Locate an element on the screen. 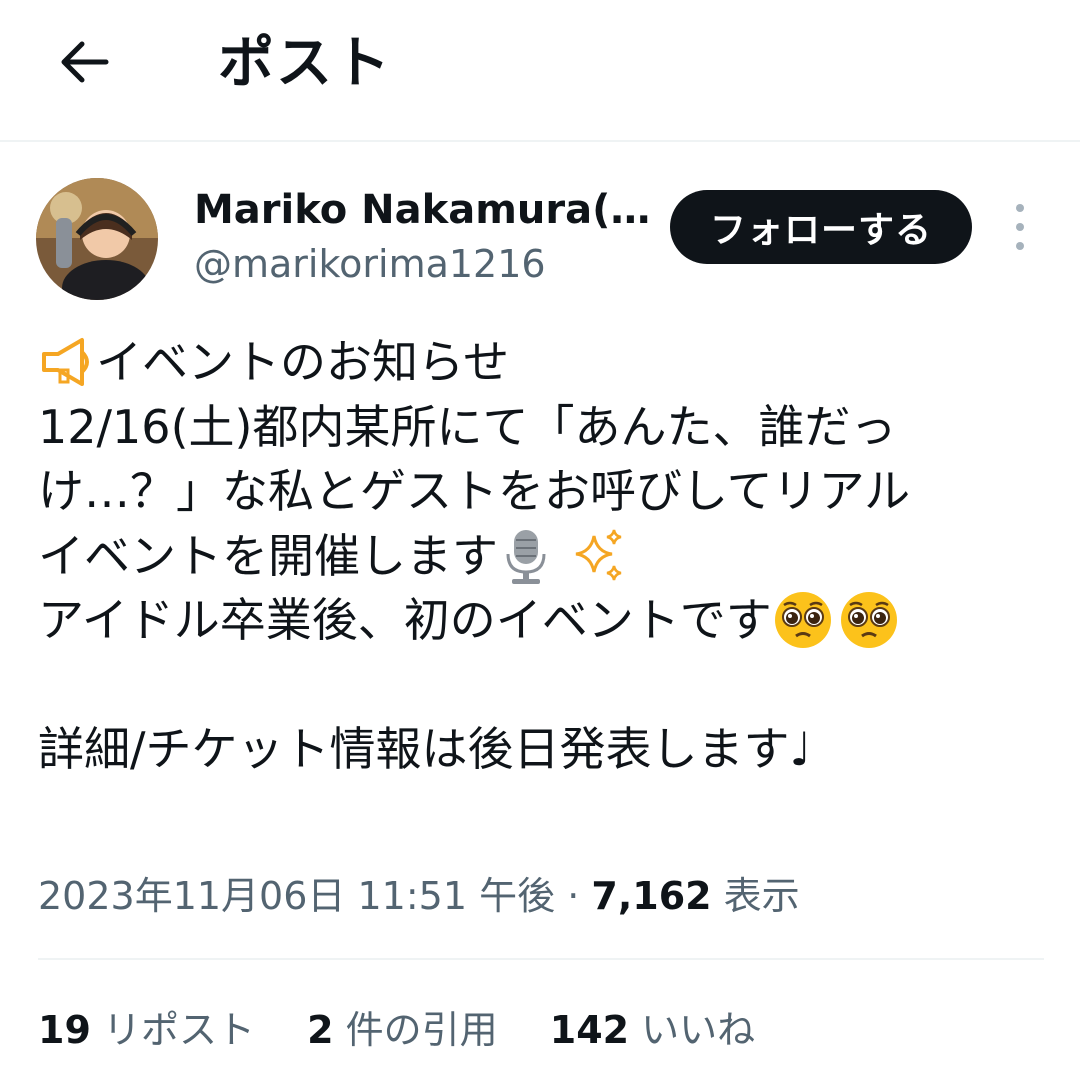 The height and width of the screenshot is (1088, 1080). engagement-stats: 19 リポスト 2 件の引用 142 いいね is located at coordinates (416, 1030).